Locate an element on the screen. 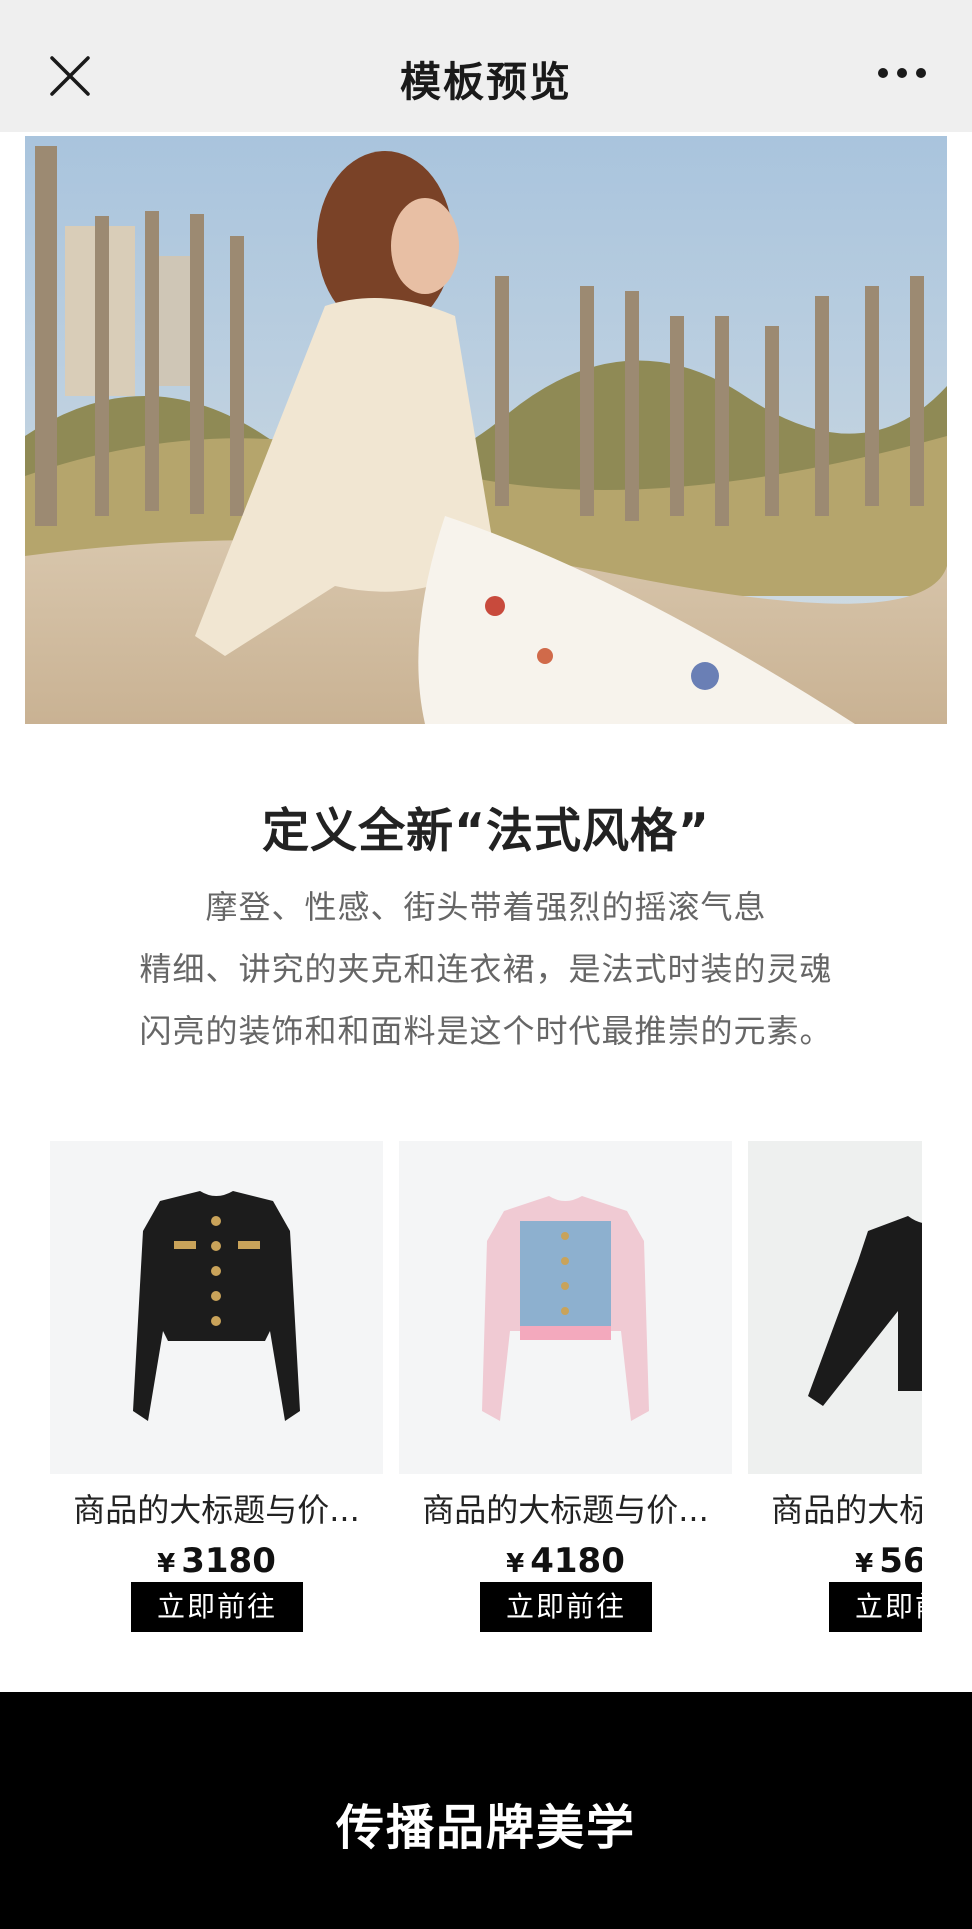  product-price: ¥4180 is located at coordinates (565, 1561).